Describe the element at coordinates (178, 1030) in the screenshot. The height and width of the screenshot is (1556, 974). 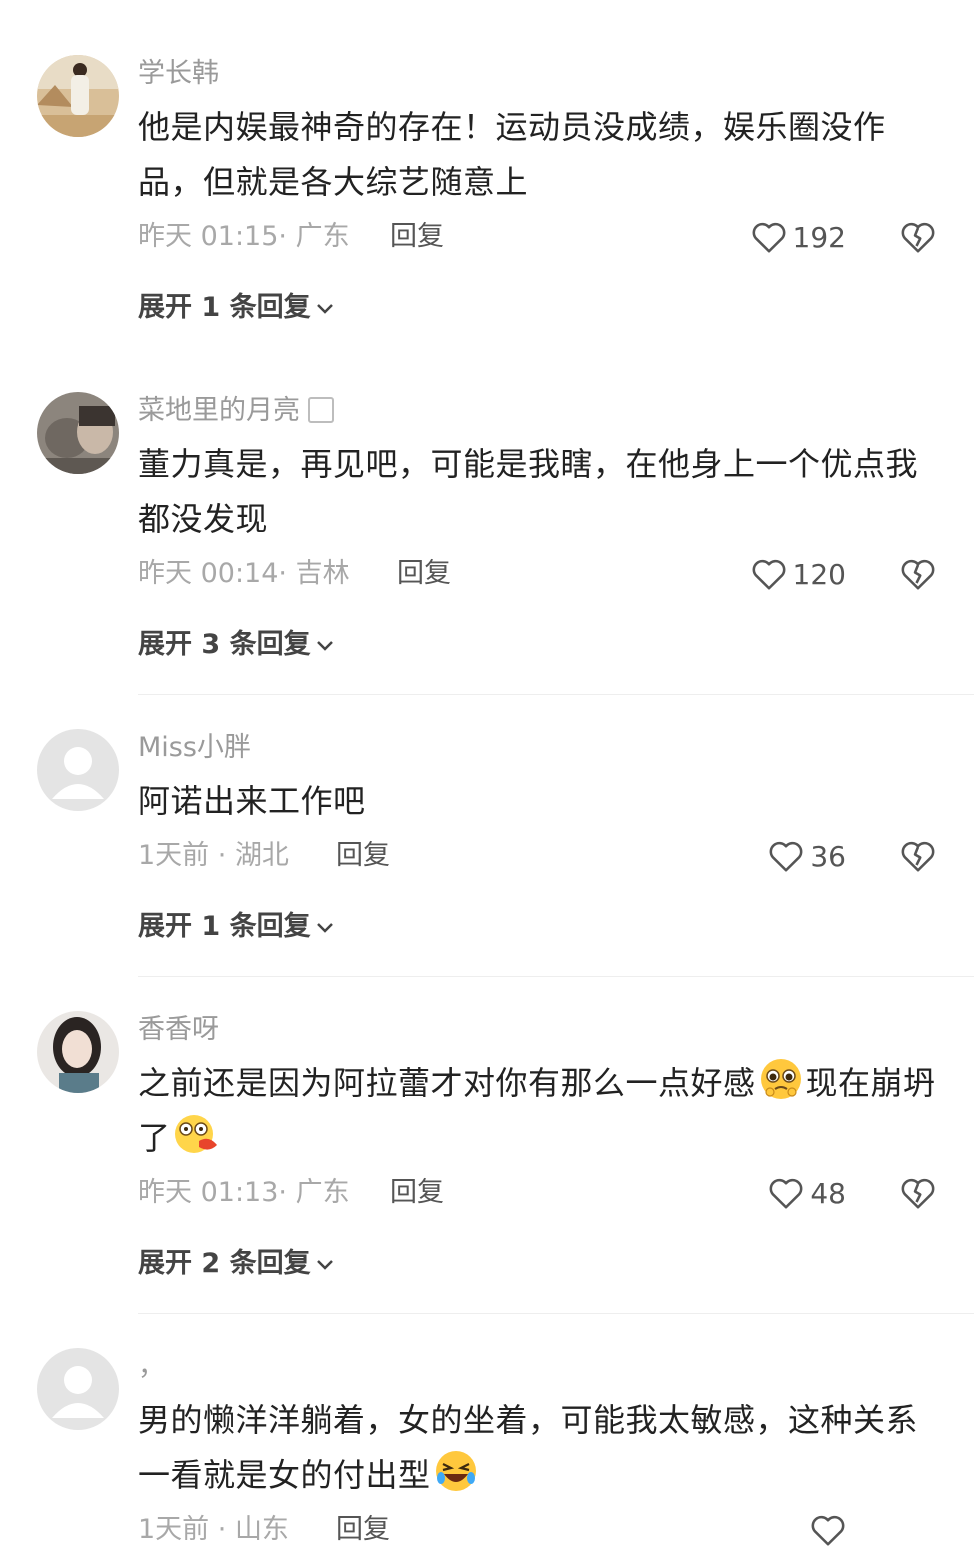
I see `username: 香香呀` at that location.